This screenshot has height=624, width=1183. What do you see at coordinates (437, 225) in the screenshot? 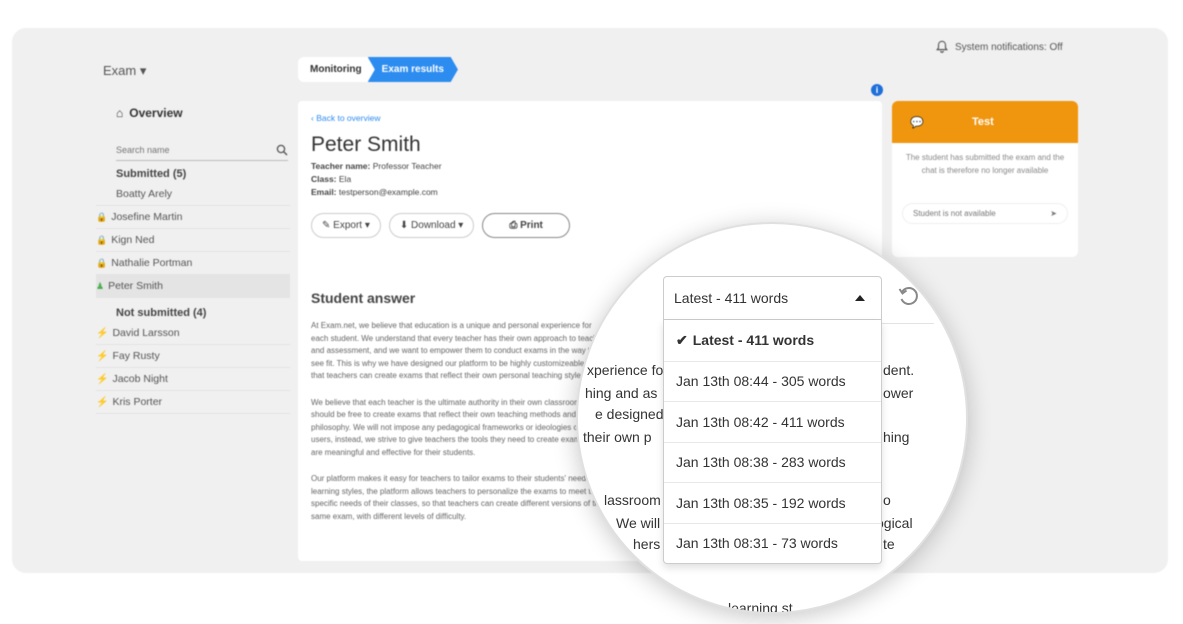
I see `download-label: Download ▾` at bounding box center [437, 225].